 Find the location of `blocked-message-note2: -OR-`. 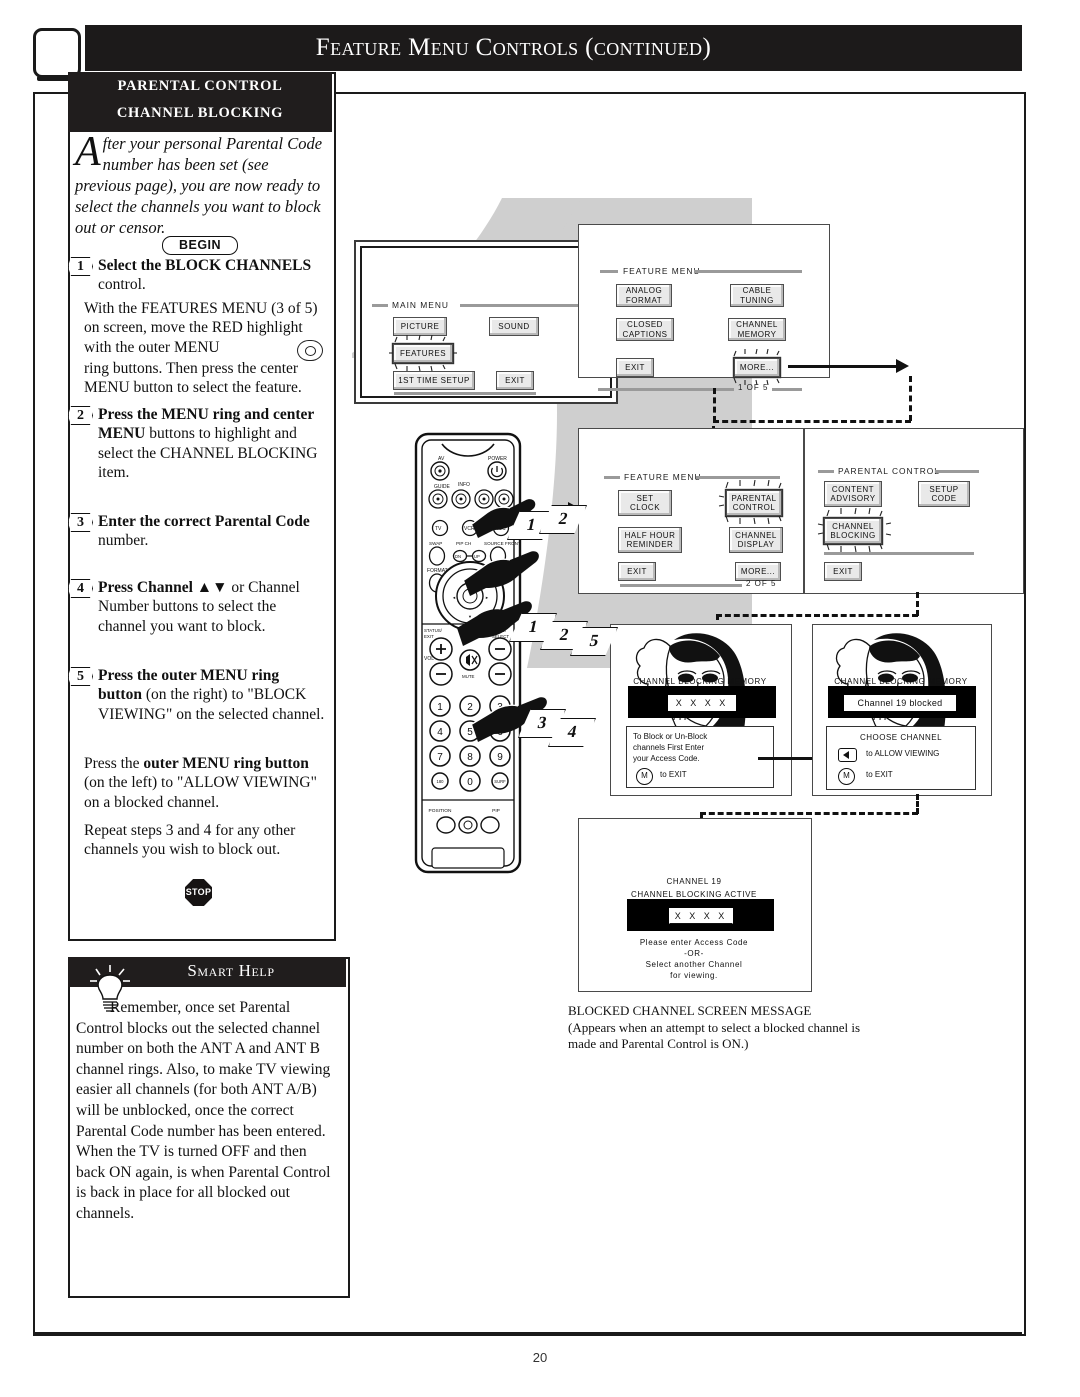

blocked-message-note2: -OR- is located at coordinates (694, 953).